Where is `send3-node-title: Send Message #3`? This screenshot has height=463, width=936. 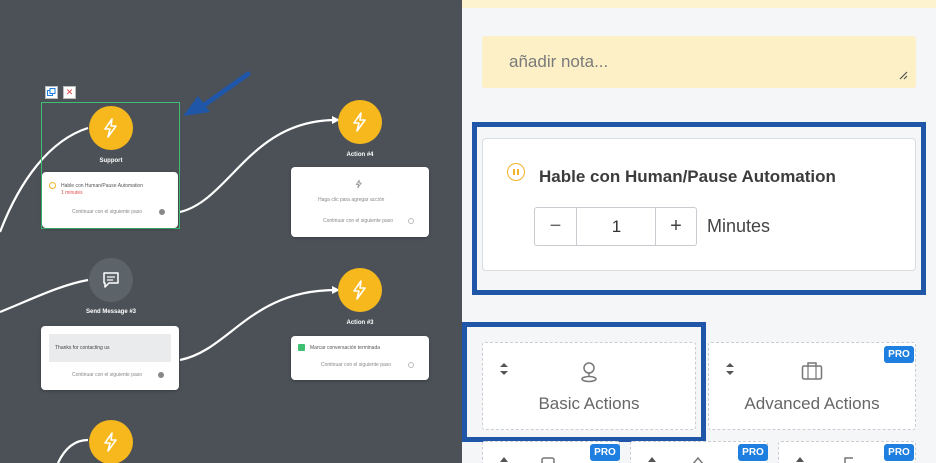
send3-node-title: Send Message #3 is located at coordinates (111, 312).